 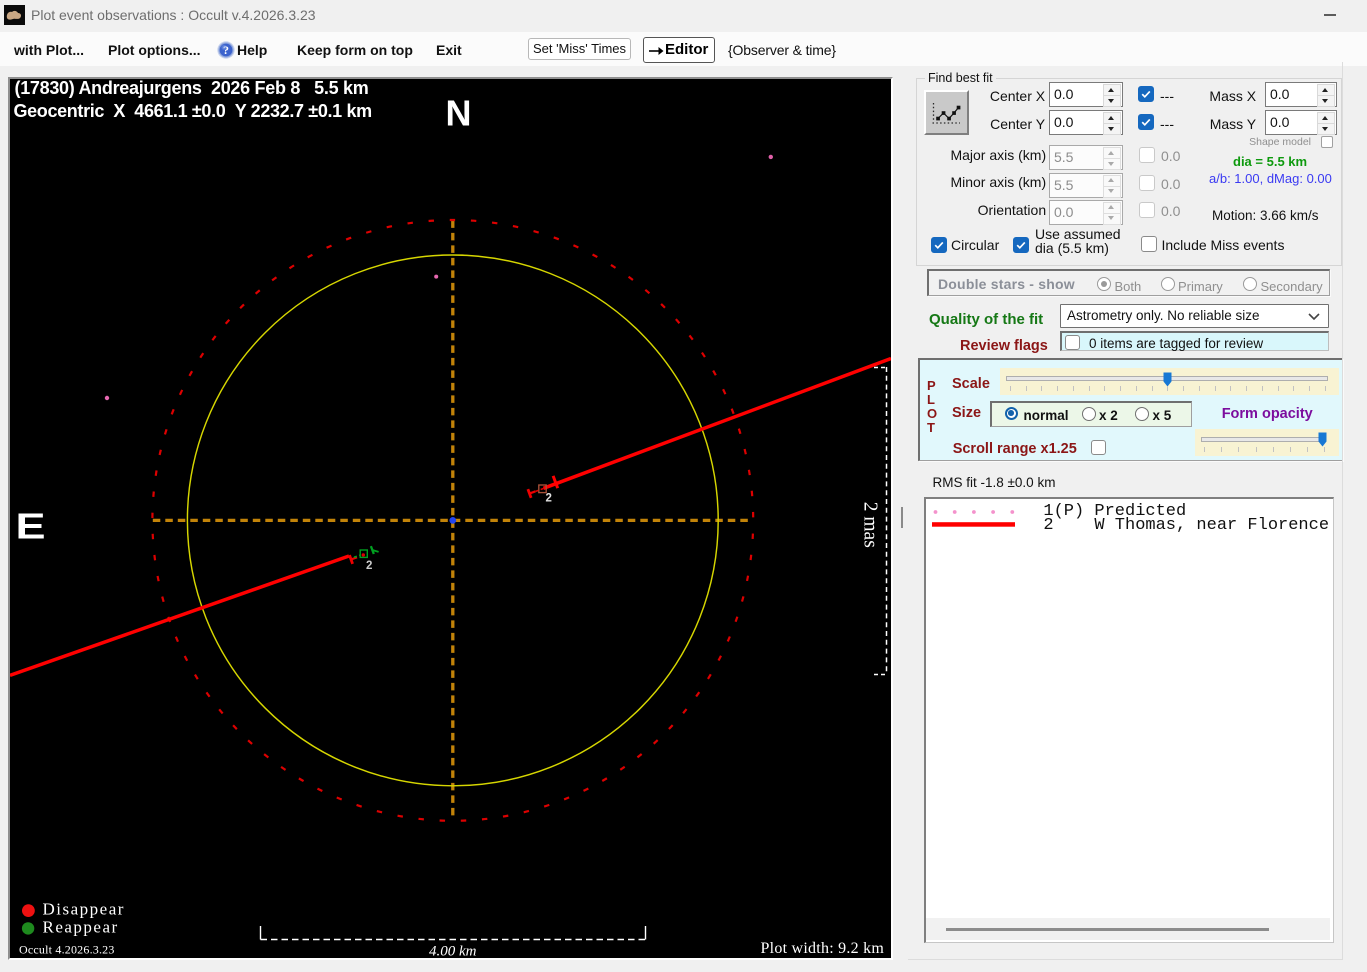 What do you see at coordinates (84, 909) in the screenshot?
I see `svg-text: Disappear` at bounding box center [84, 909].